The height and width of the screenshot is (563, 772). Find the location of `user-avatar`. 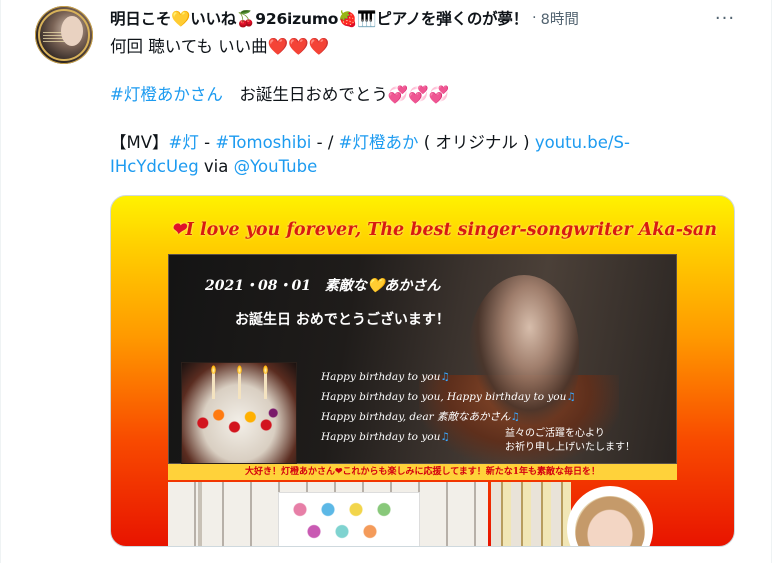

user-avatar is located at coordinates (64, 35).